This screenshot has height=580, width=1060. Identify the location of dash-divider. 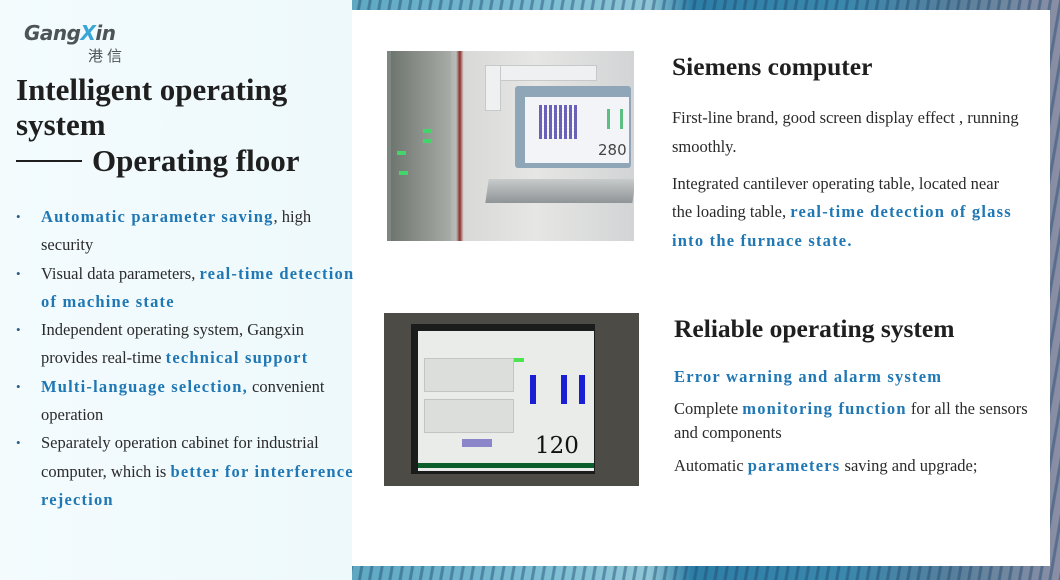
(49, 160).